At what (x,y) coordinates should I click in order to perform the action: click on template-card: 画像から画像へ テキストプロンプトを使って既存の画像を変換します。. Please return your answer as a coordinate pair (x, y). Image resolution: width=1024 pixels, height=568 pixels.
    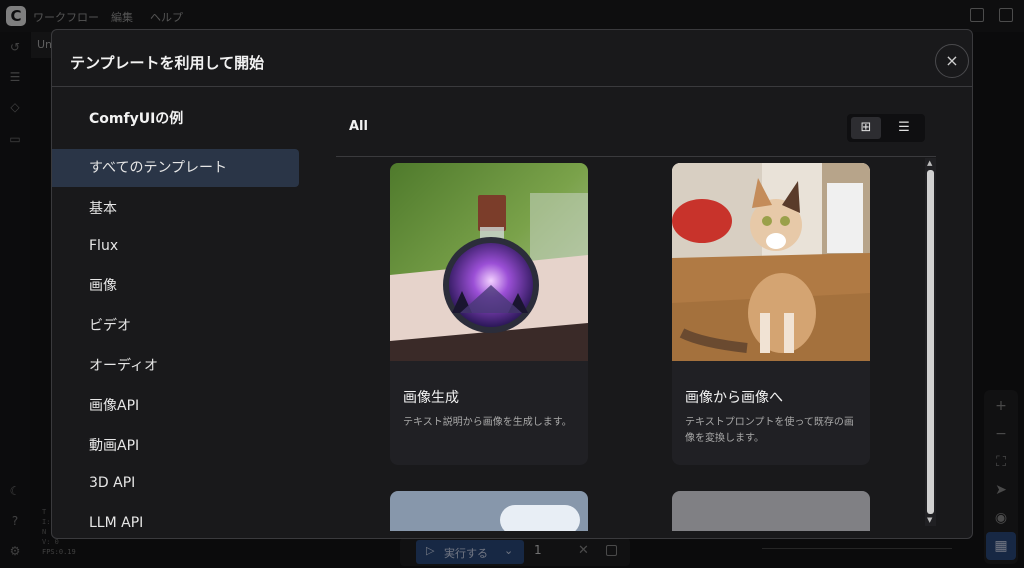
    Looking at the image, I should click on (771, 314).